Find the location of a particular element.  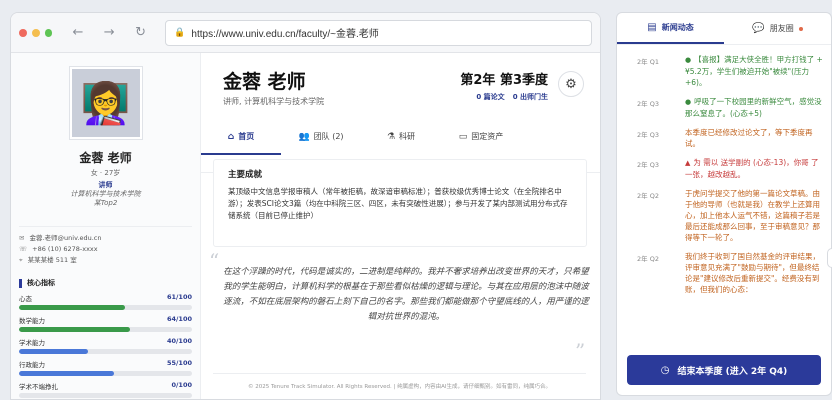

tab-team-label: 团队 (2) is located at coordinates (328, 136).